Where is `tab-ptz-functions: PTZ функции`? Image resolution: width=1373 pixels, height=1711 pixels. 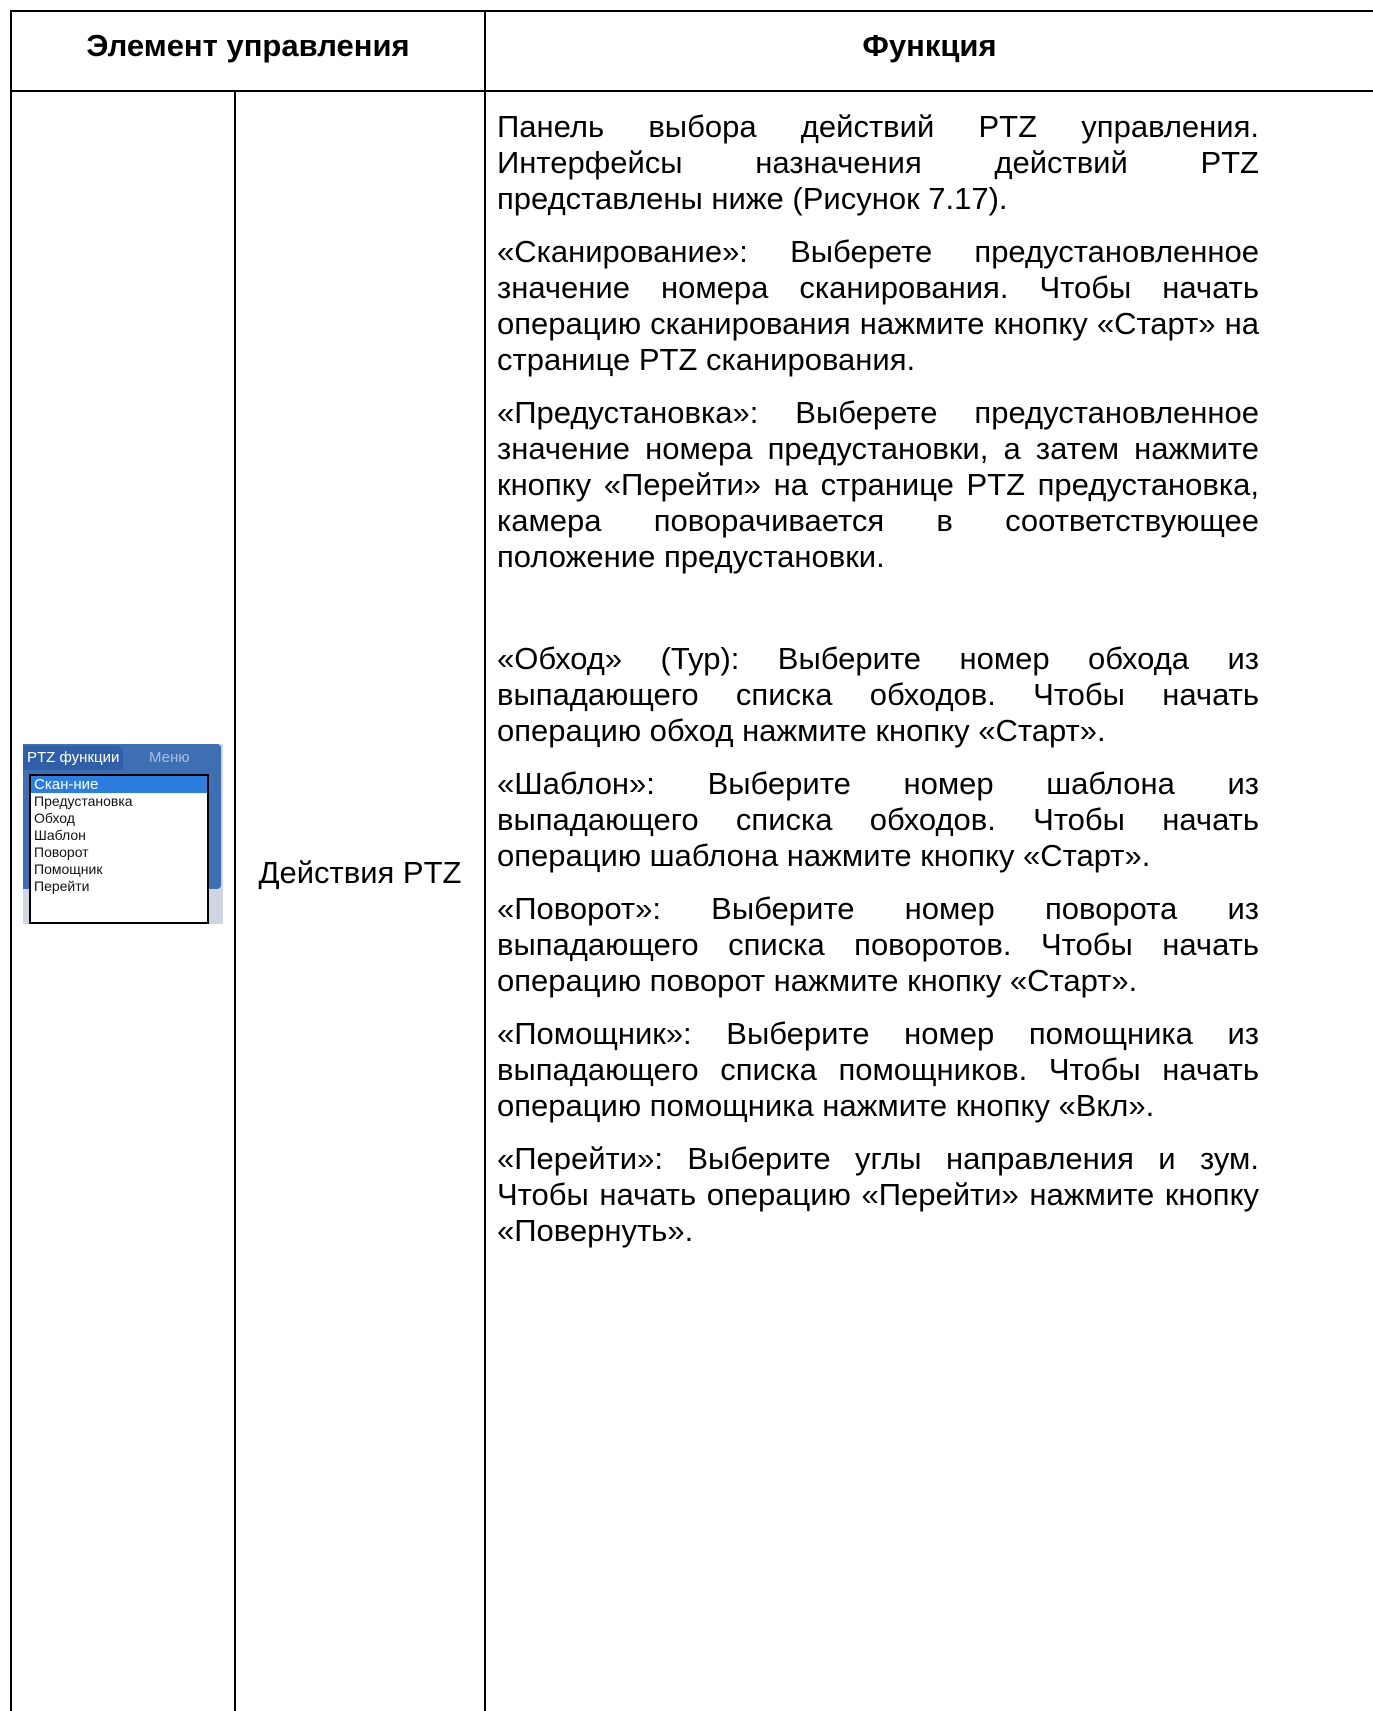 tab-ptz-functions: PTZ функции is located at coordinates (73, 758).